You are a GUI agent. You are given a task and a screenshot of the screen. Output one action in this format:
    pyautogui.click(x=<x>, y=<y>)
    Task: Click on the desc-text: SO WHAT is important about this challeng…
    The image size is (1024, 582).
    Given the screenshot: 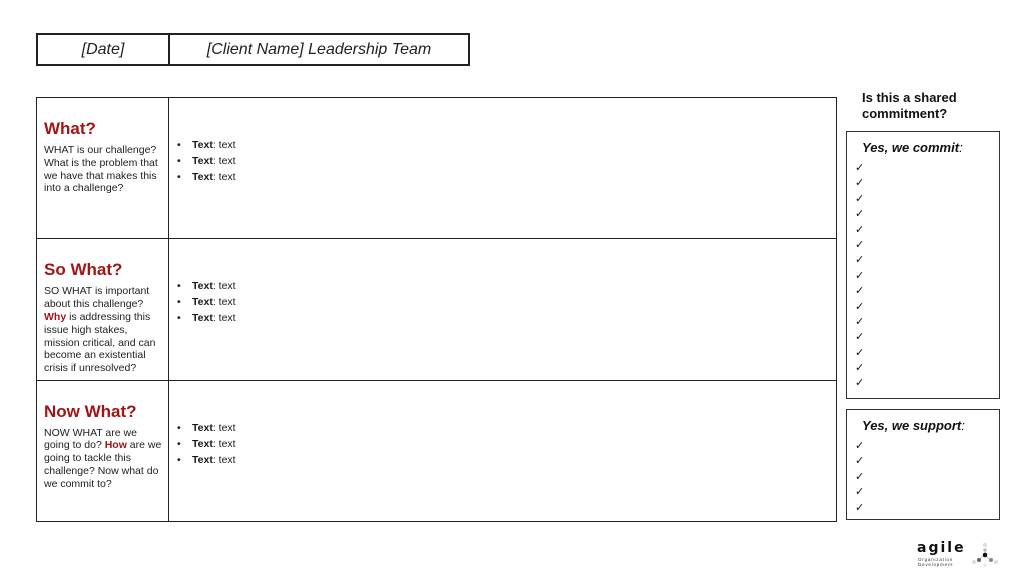 What is the action you would take?
    pyautogui.click(x=97, y=298)
    